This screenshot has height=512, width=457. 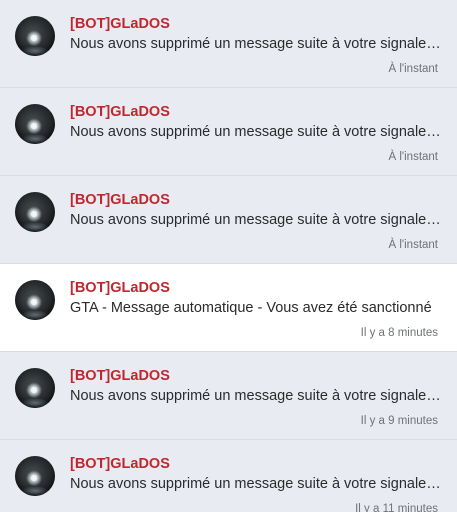 I want to click on notification-time: Il y a 8 minutes, so click(x=399, y=333).